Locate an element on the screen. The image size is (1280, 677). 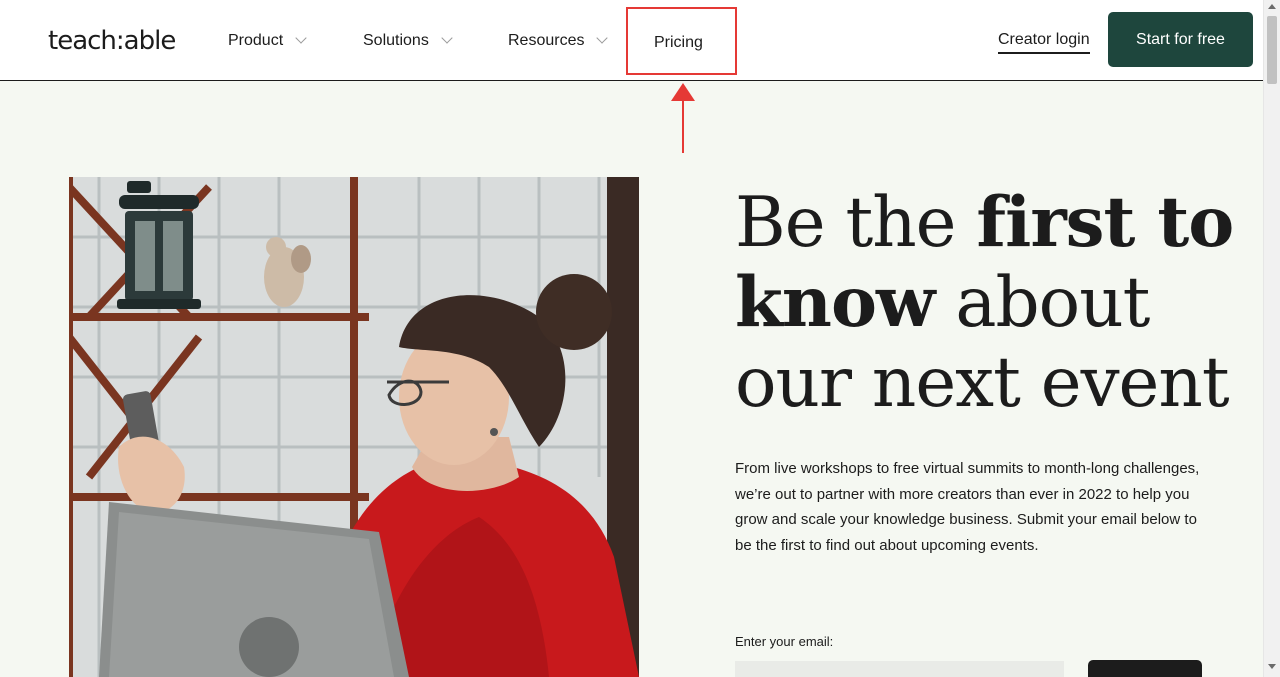
email-input is located at coordinates (899, 669).